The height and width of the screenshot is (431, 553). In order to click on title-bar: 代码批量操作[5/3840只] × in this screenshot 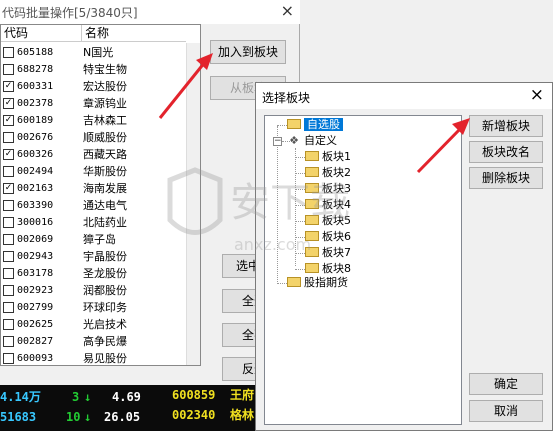, I will do `click(150, 12)`.